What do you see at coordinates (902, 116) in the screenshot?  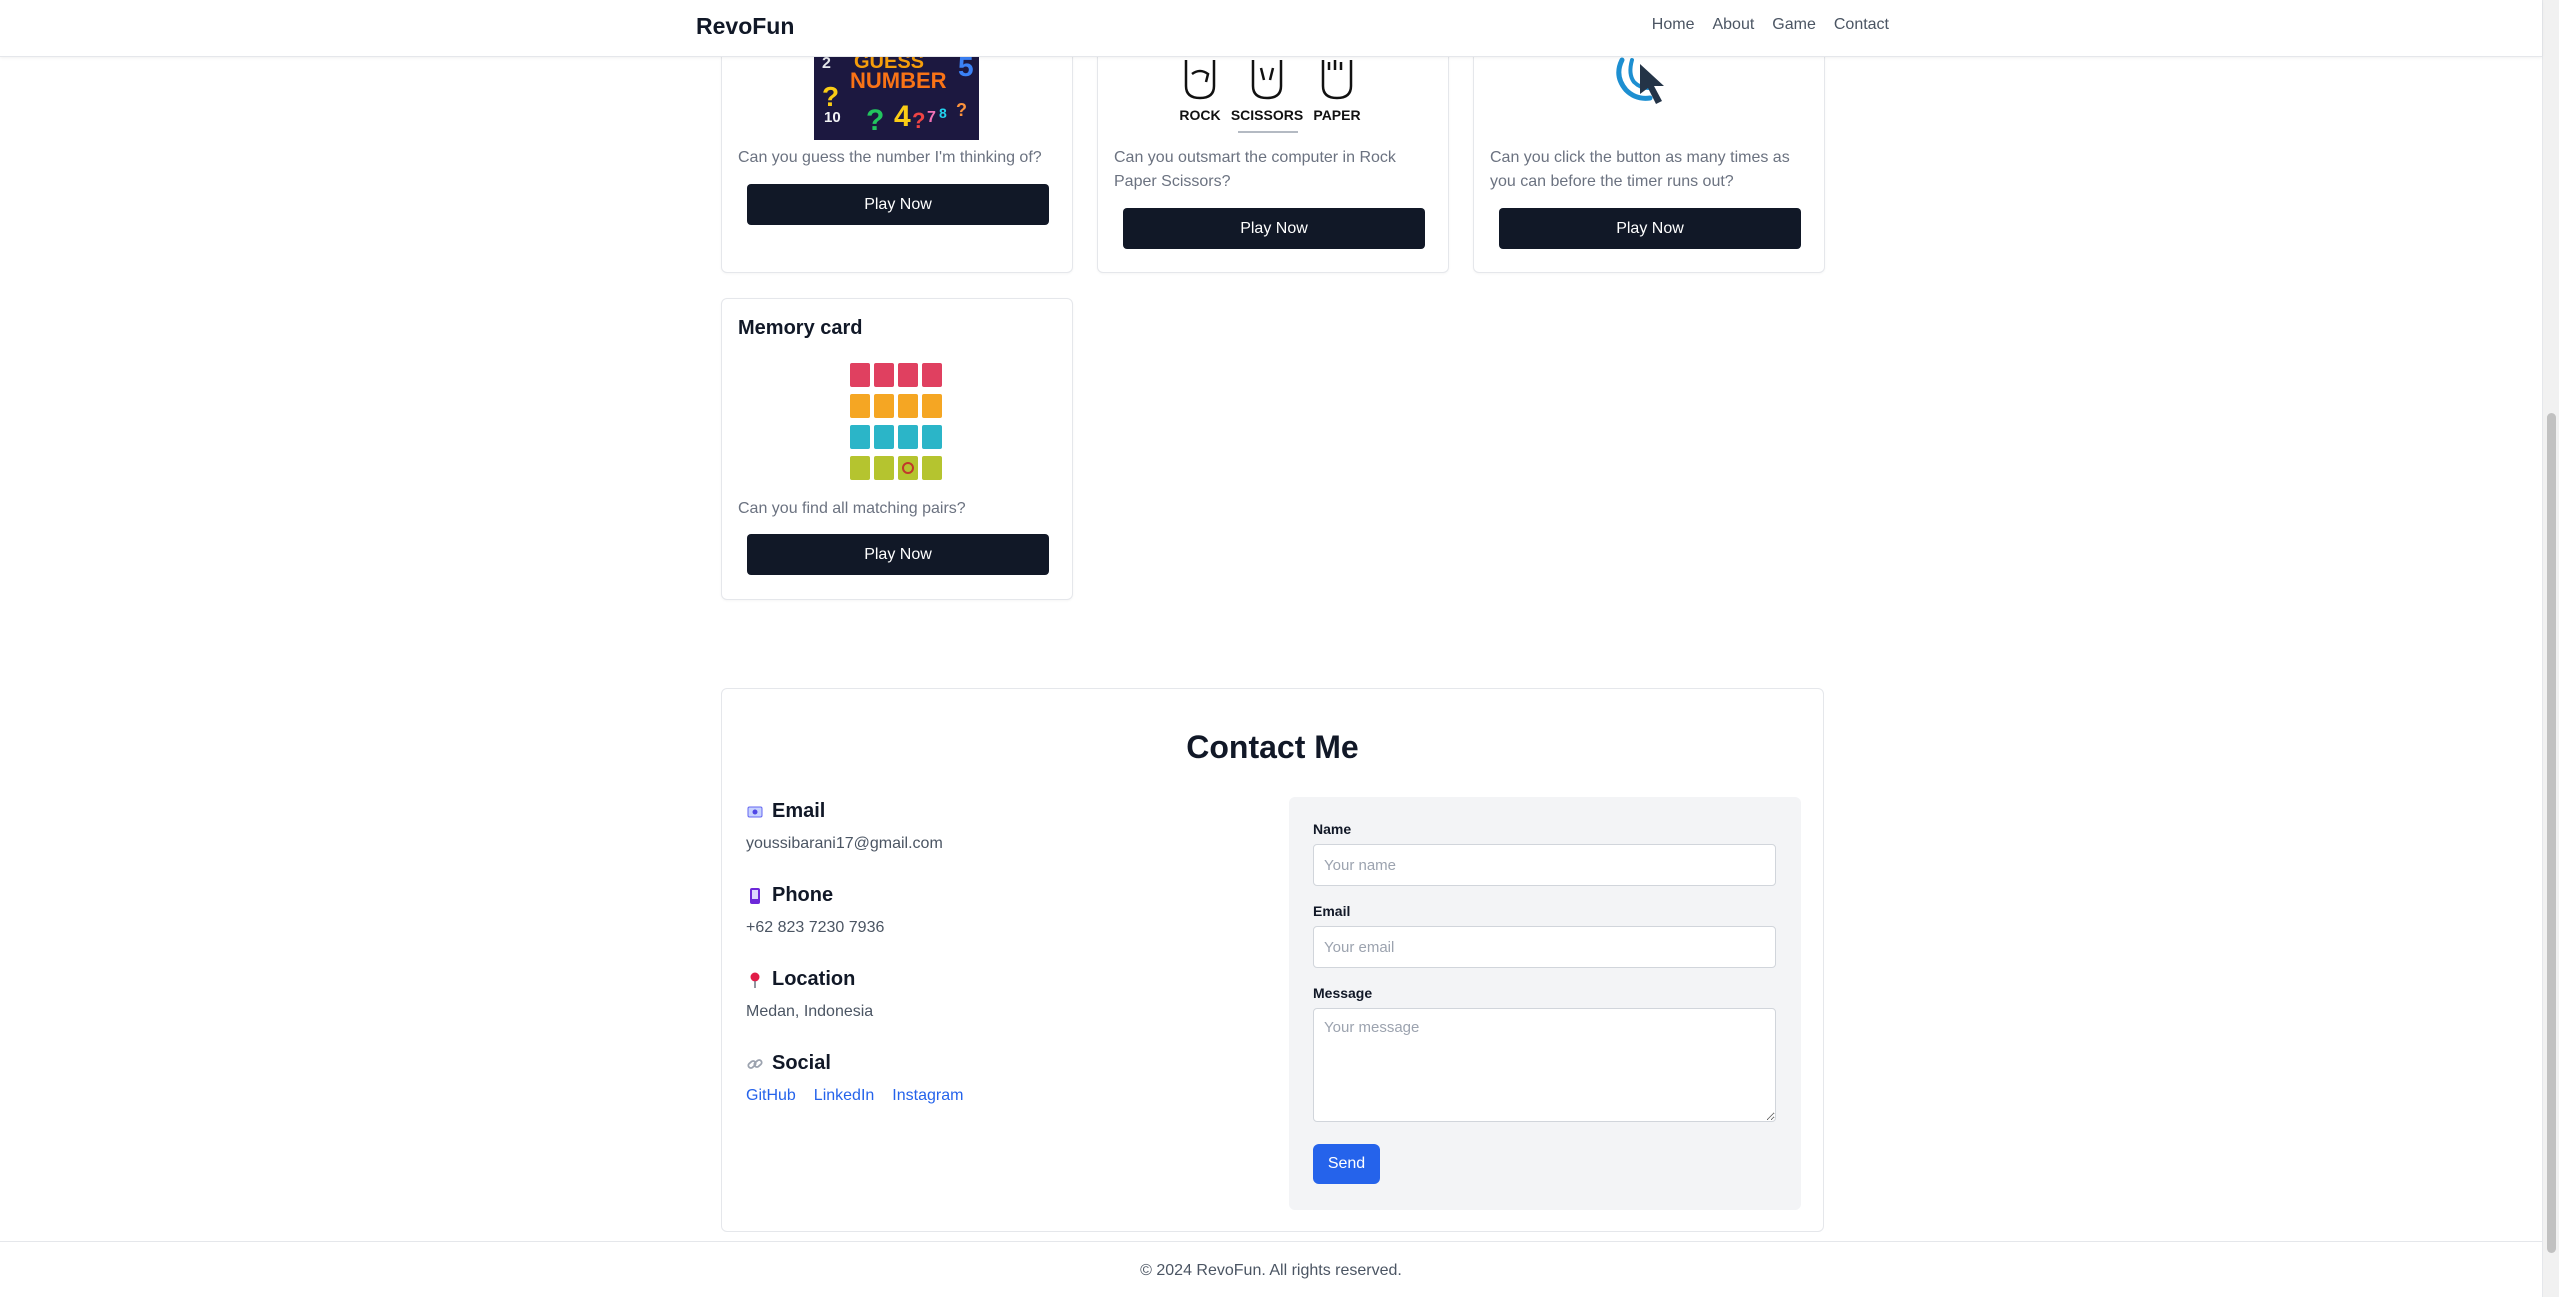 I see `guess-digit-d: 4` at bounding box center [902, 116].